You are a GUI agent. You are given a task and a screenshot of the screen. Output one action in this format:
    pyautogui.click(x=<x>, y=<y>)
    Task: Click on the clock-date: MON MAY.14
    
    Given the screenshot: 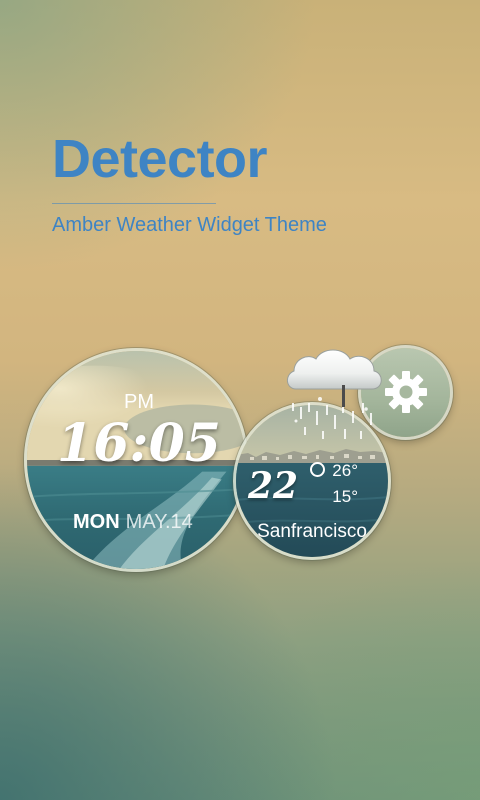 What is the action you would take?
    pyautogui.click(x=133, y=522)
    